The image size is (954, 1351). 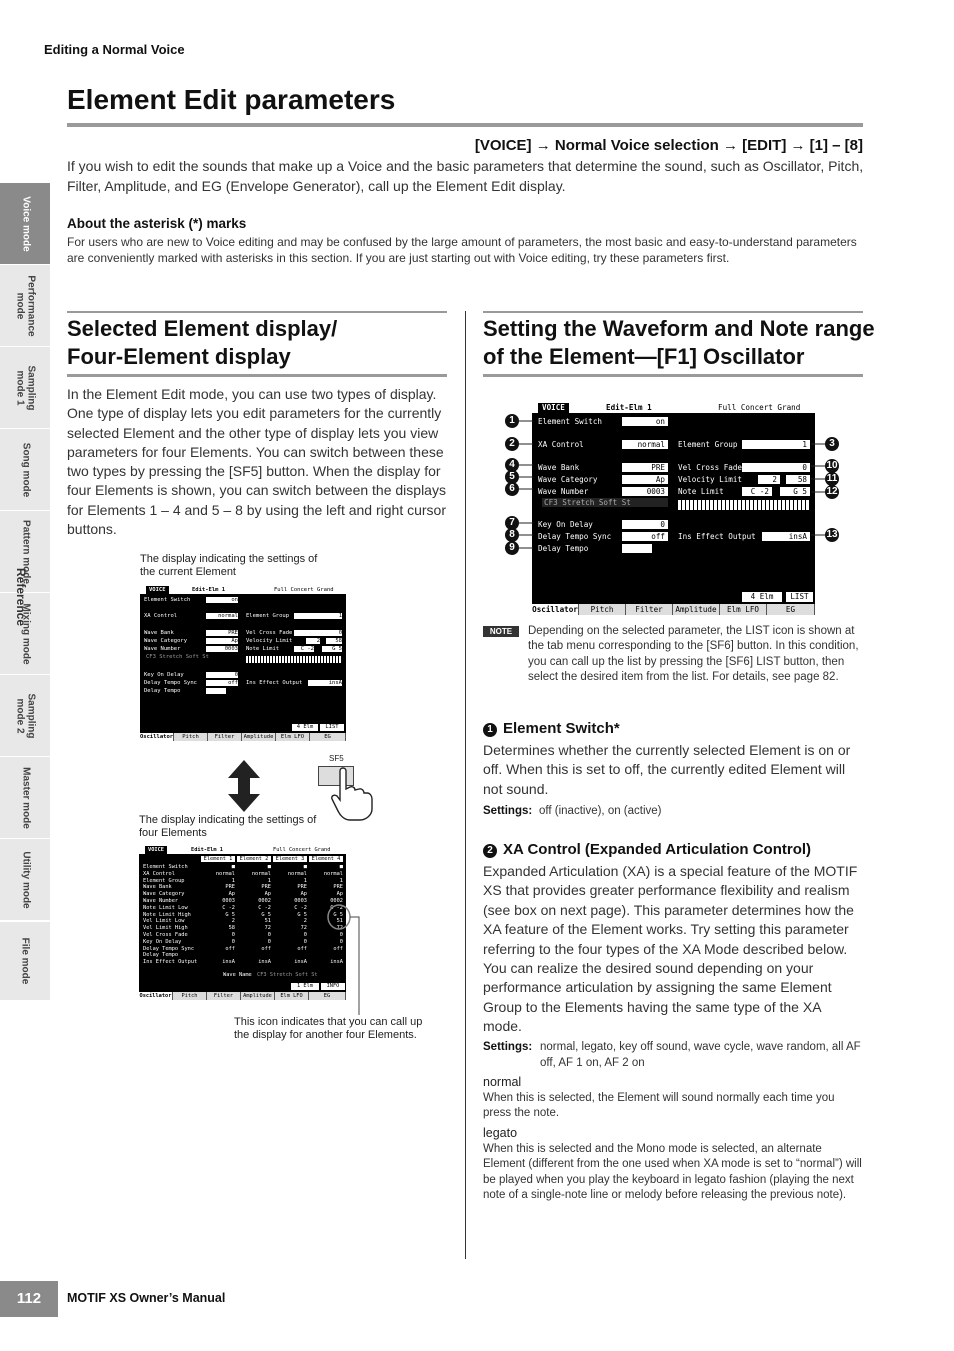 What do you see at coordinates (161, 955) in the screenshot?
I see `lcd4-row-label: Delay Tempo` at bounding box center [161, 955].